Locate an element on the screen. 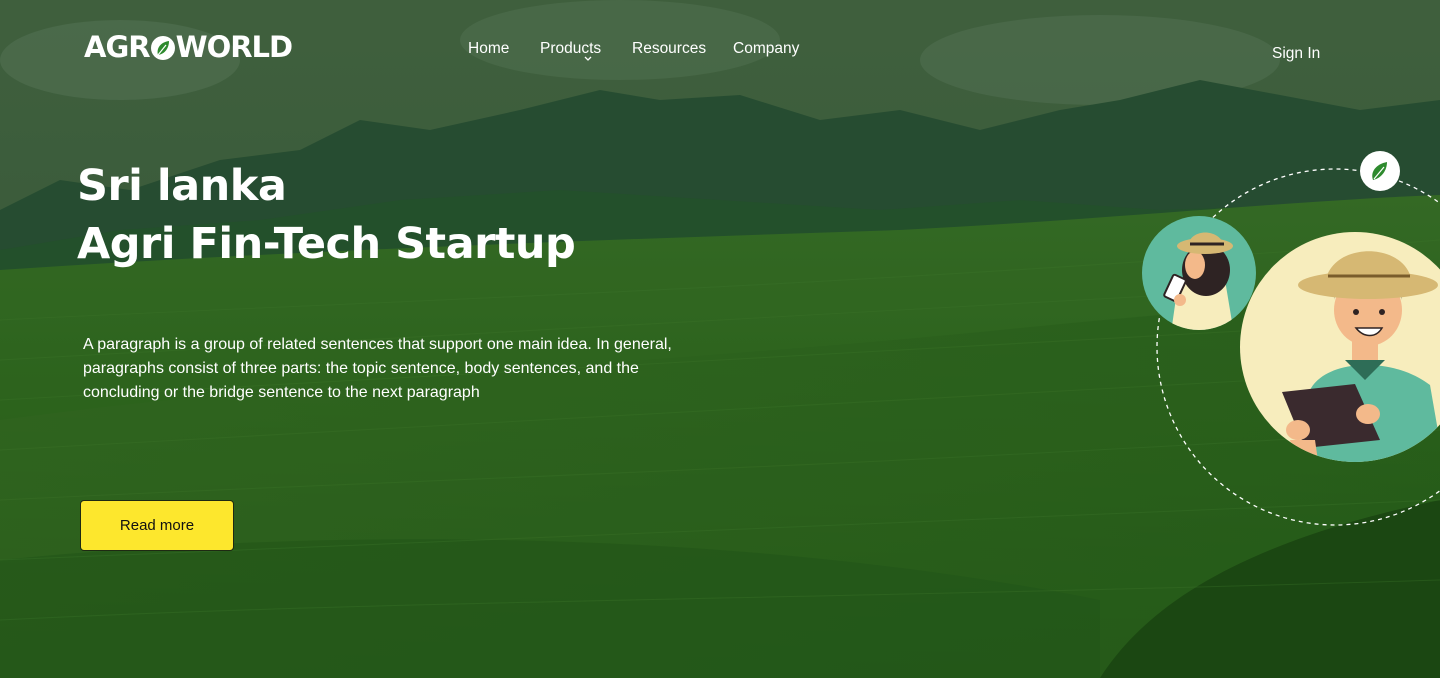 The image size is (1440, 678). hero-title-line-1: Sri lanka is located at coordinates (182, 186).